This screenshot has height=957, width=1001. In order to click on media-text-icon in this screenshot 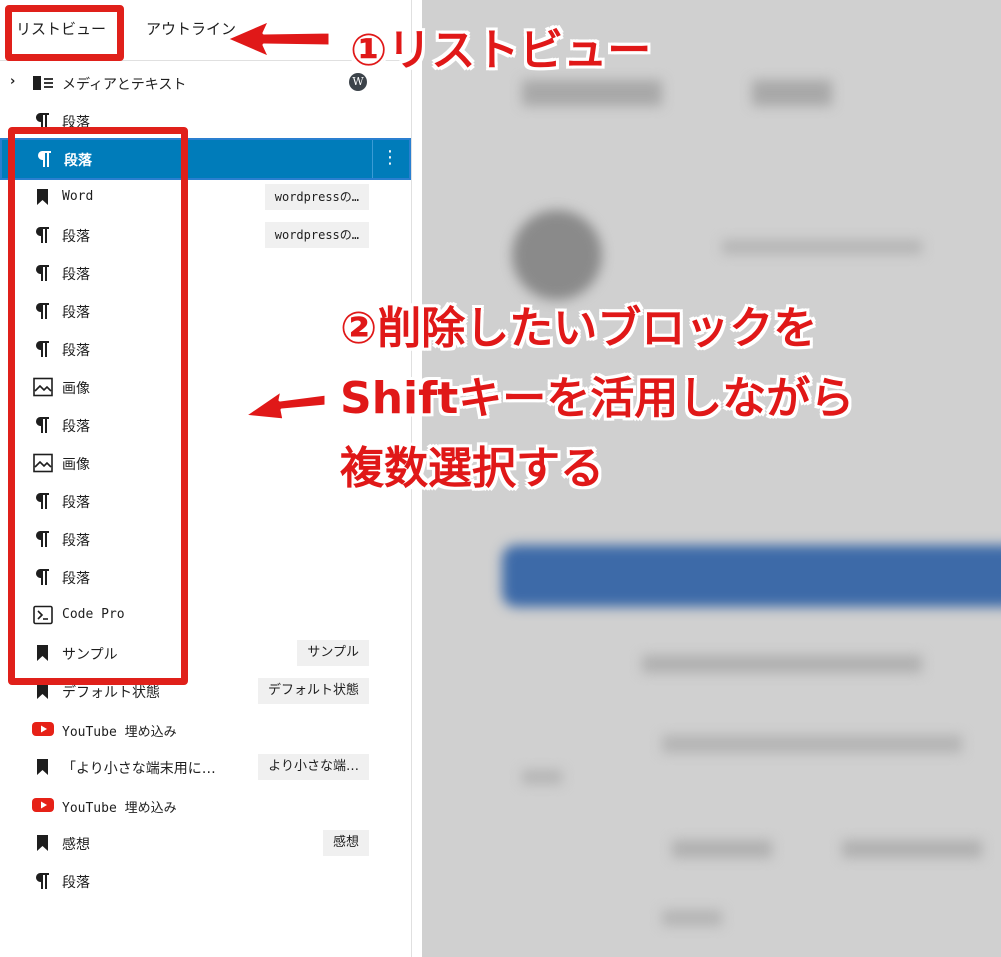, I will do `click(43, 83)`.